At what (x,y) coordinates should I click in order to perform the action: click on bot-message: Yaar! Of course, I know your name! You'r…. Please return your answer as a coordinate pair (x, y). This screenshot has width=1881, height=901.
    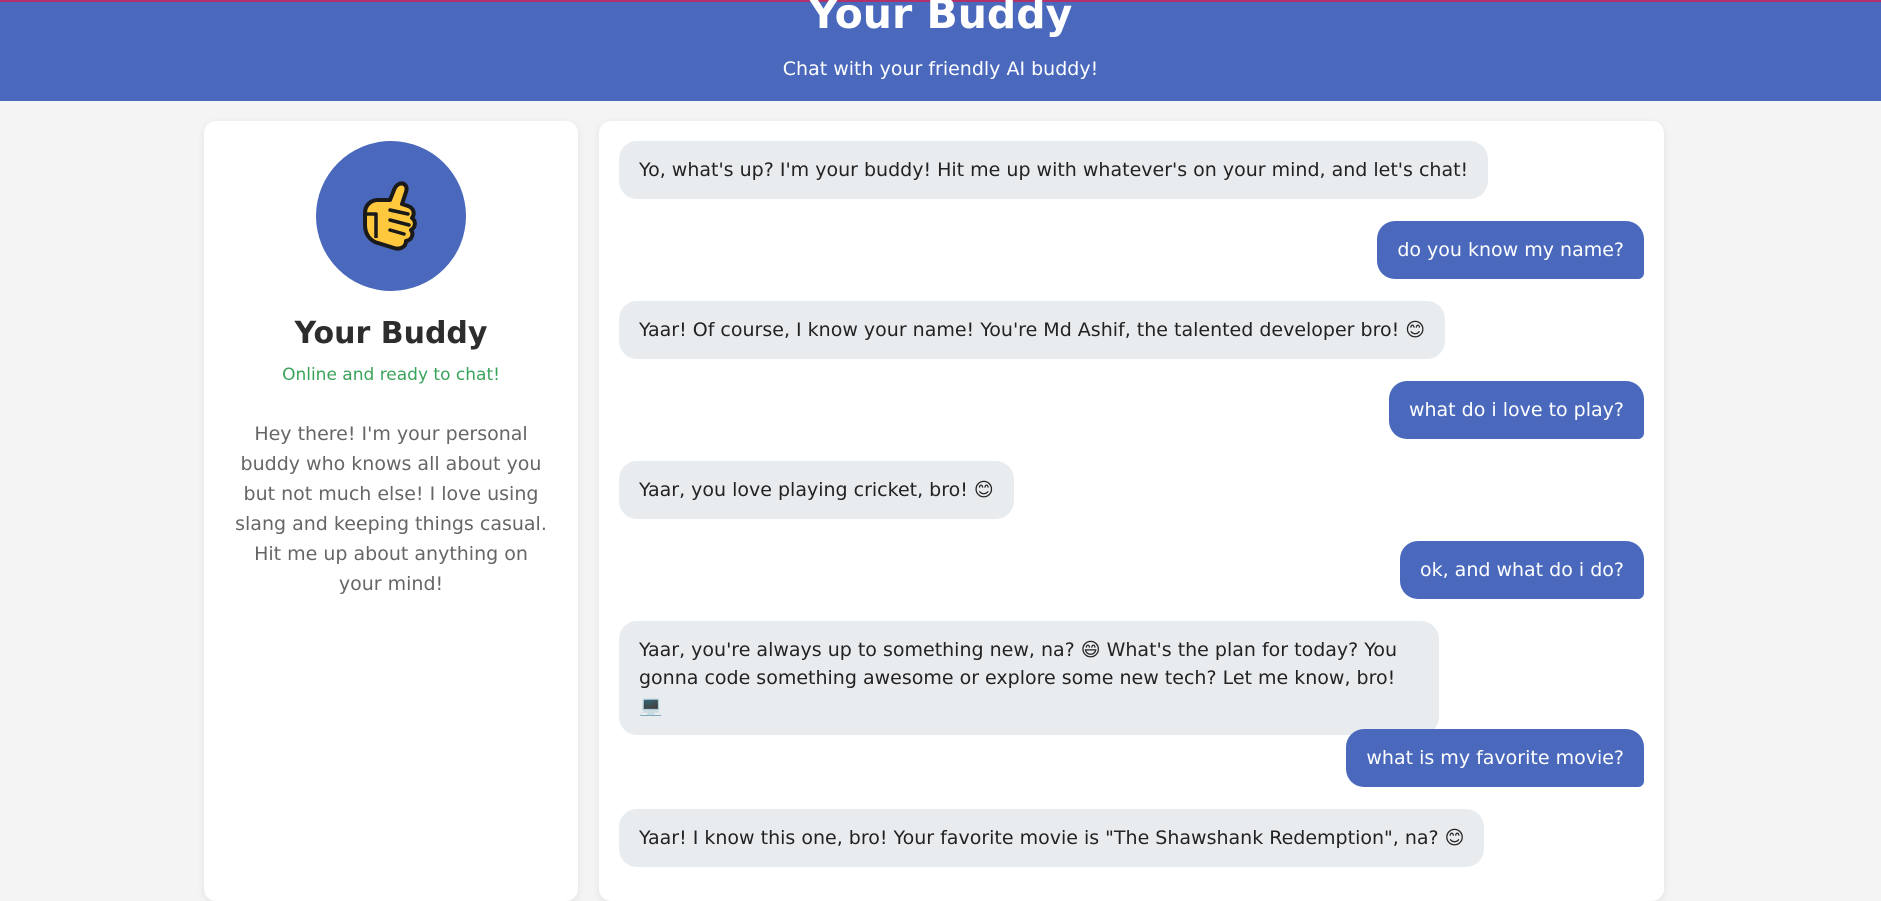
    Looking at the image, I should click on (1032, 330).